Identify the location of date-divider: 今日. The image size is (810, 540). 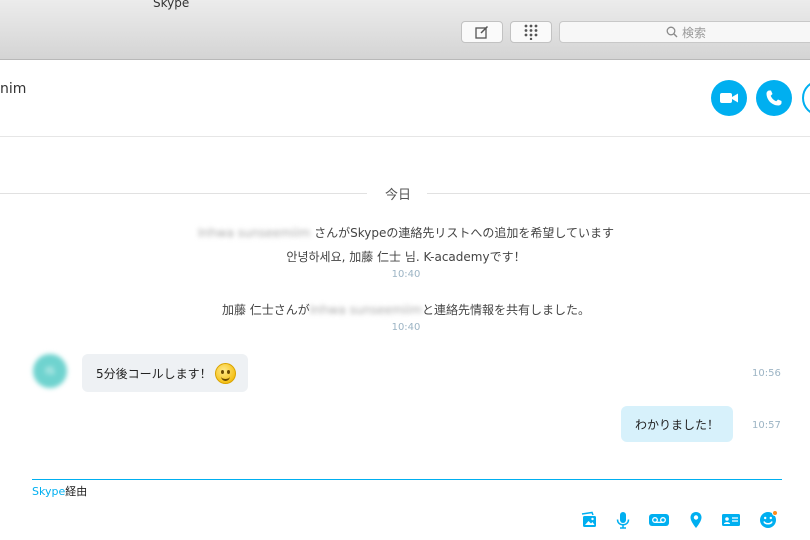
(405, 193).